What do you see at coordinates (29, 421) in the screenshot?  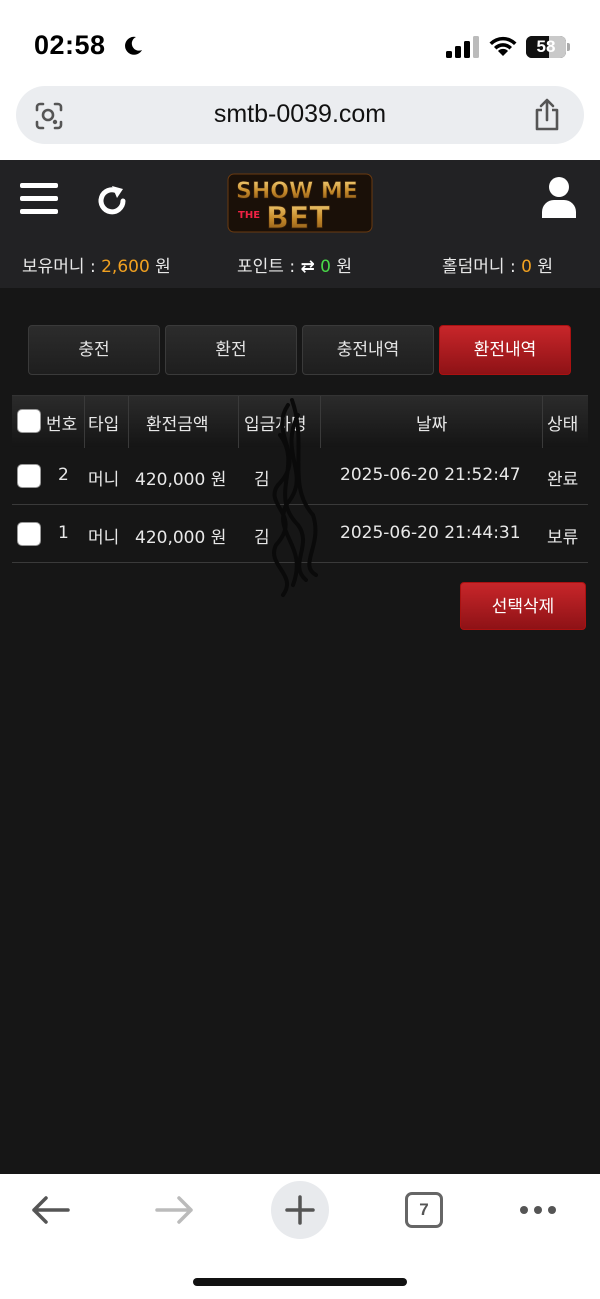 I see `select-all-checkbox` at bounding box center [29, 421].